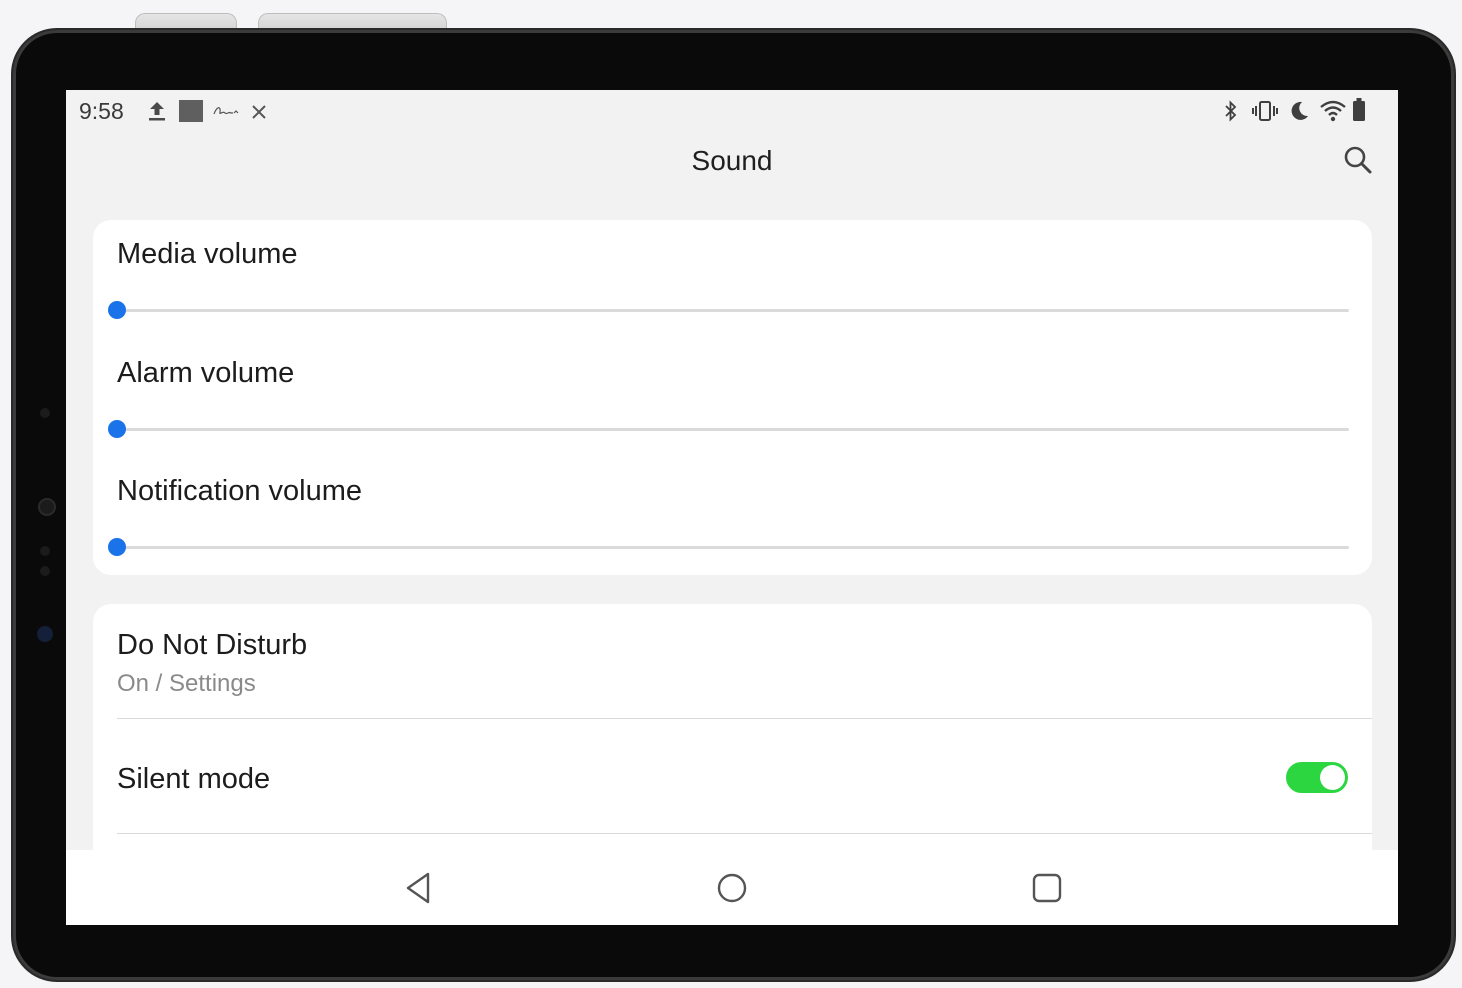  I want to click on wifi-icon, so click(1333, 111).